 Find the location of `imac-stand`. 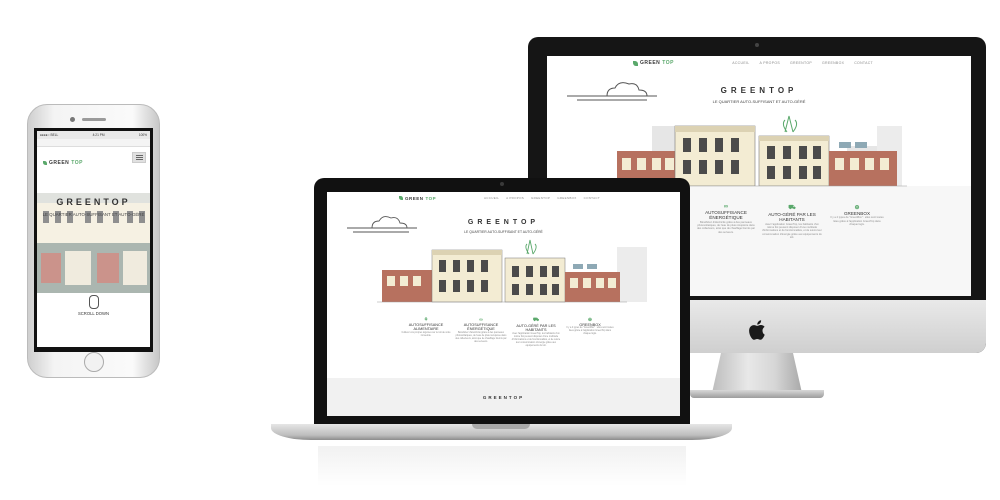

imac-stand is located at coordinates (757, 373).